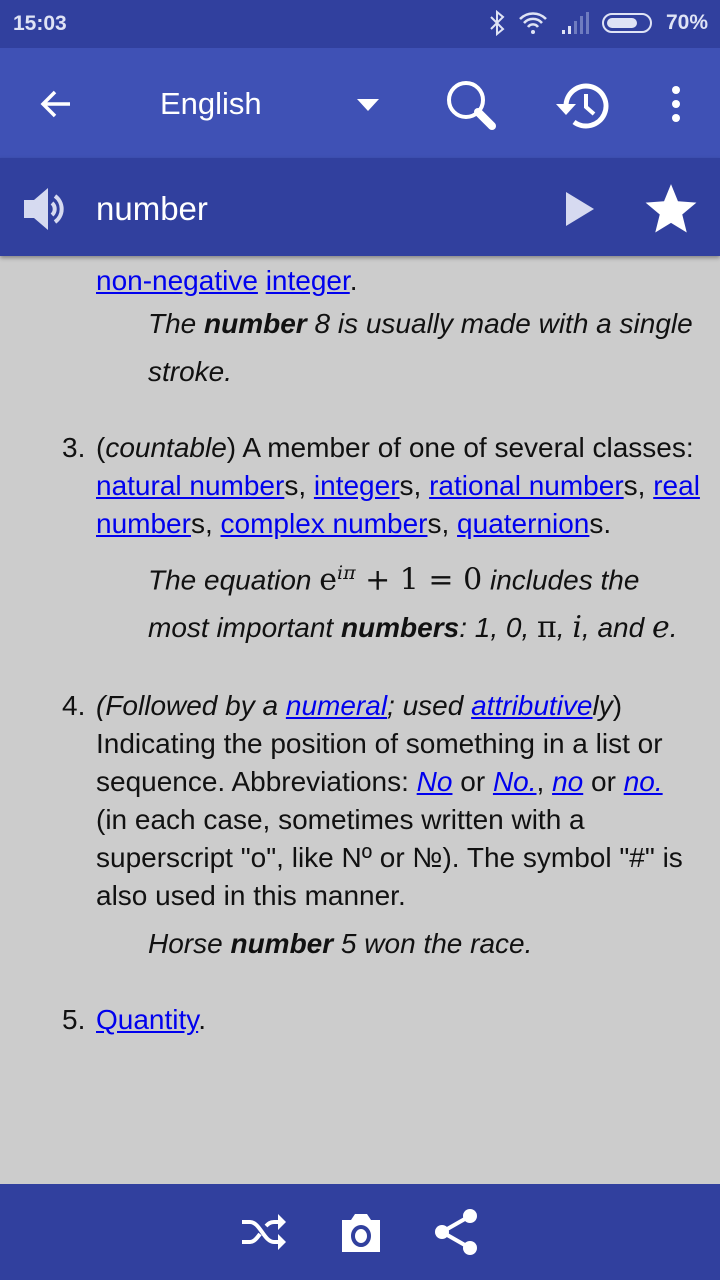 The height and width of the screenshot is (1280, 720). Describe the element at coordinates (456, 1232) in the screenshot. I see `share-icon` at that location.